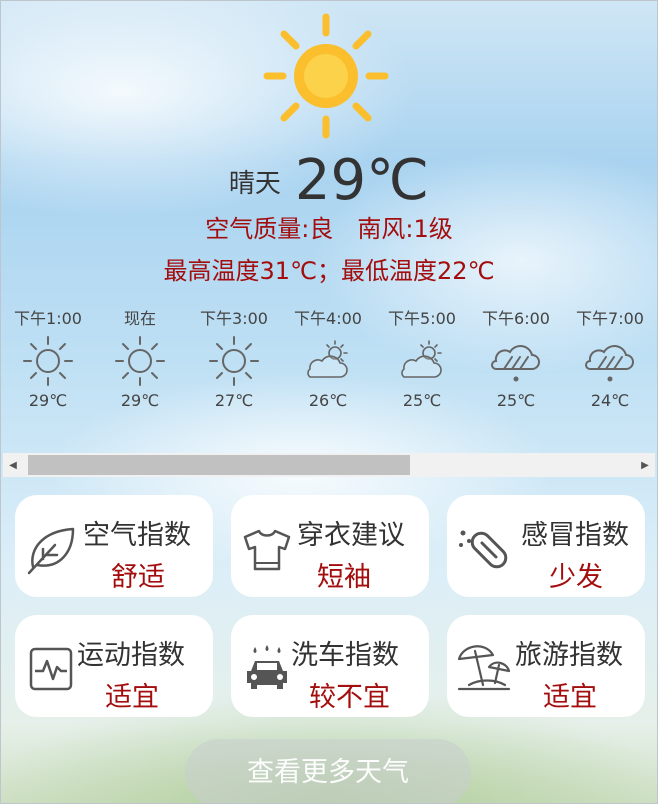  Describe the element at coordinates (645, 465) in the screenshot. I see `scroll-right-arrow-icon: ▶` at that location.